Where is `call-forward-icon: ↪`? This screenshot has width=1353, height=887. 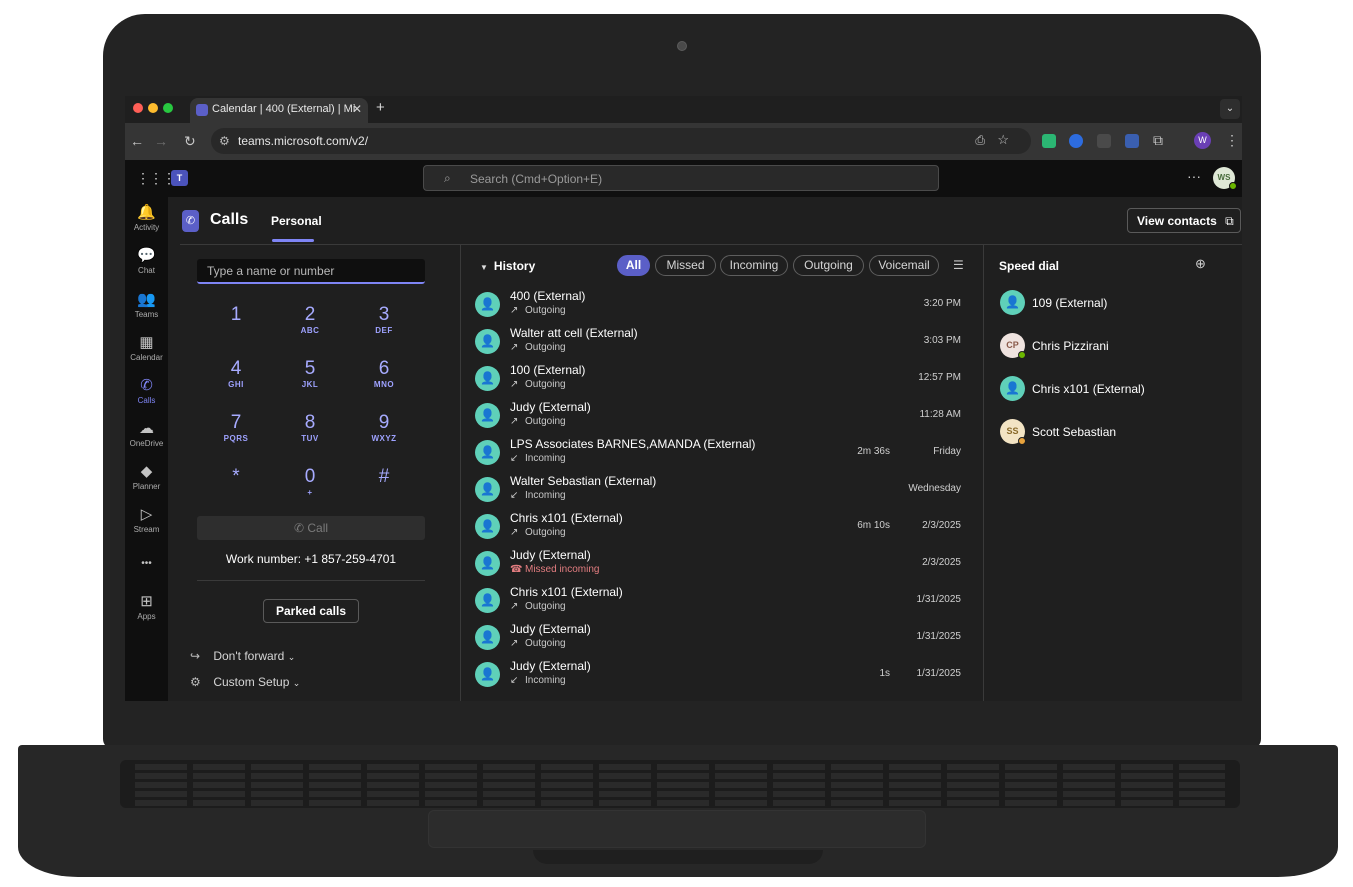 call-forward-icon: ↪ is located at coordinates (195, 656).